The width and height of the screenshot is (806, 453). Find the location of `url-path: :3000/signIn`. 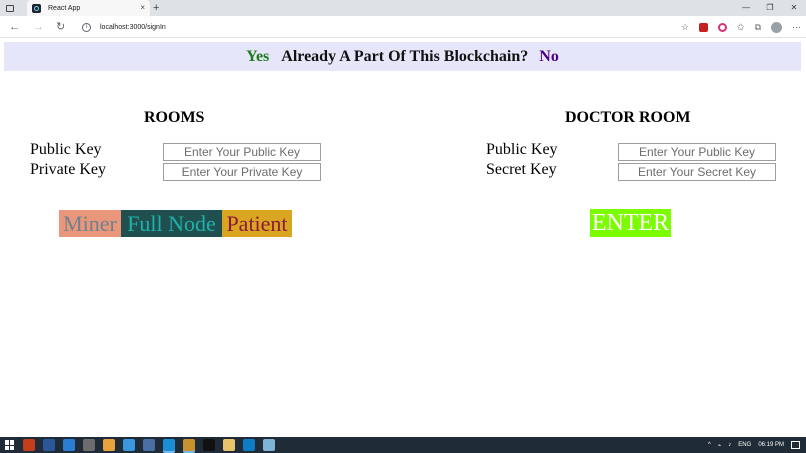

url-path: :3000/signIn is located at coordinates (146, 27).